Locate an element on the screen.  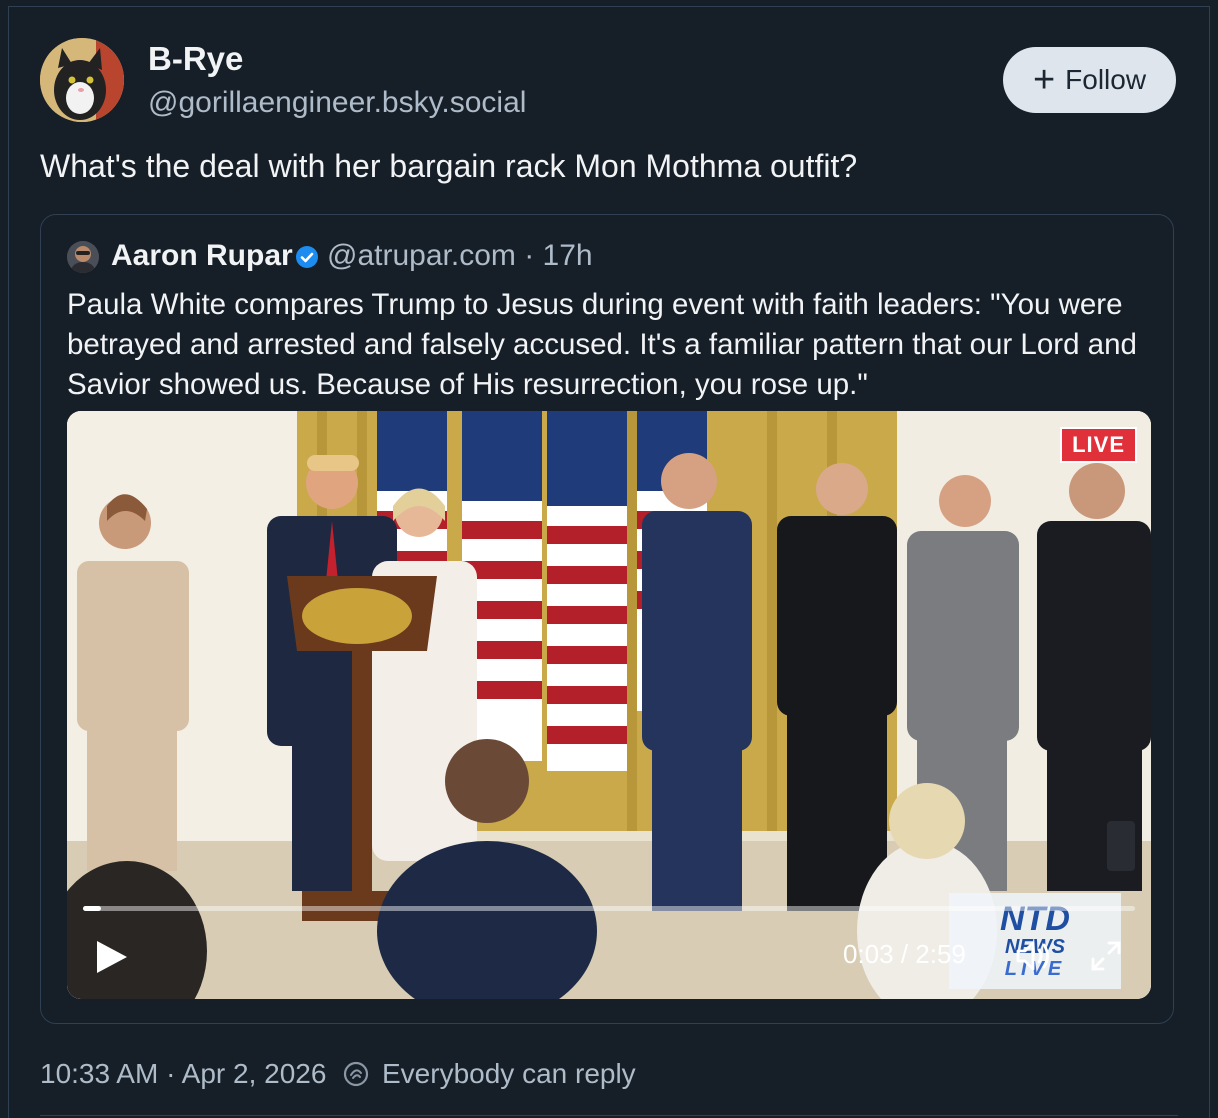
user-avatar-image is located at coordinates (83, 257).